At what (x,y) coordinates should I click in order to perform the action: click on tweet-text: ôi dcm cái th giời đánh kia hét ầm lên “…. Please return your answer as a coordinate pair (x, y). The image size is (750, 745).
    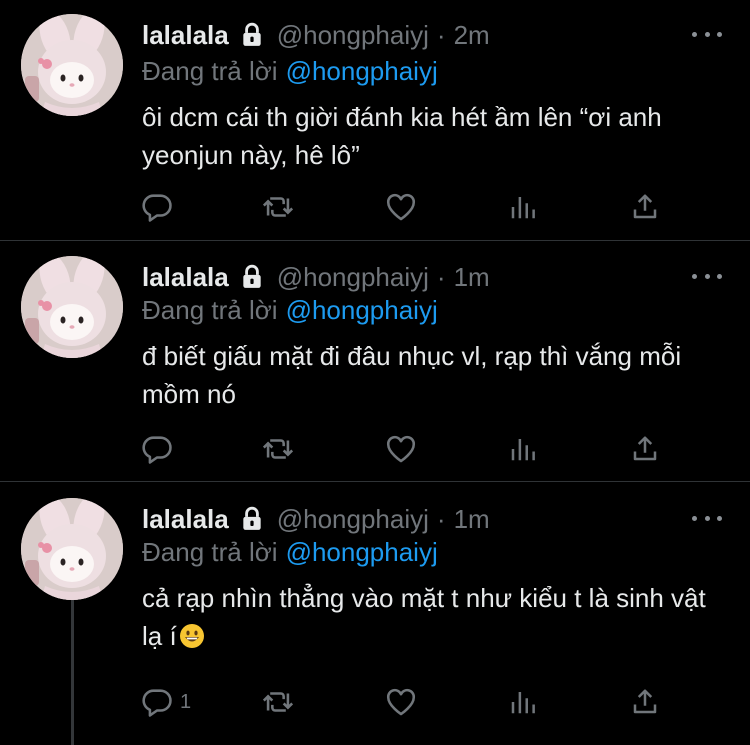
    Looking at the image, I should click on (402, 136).